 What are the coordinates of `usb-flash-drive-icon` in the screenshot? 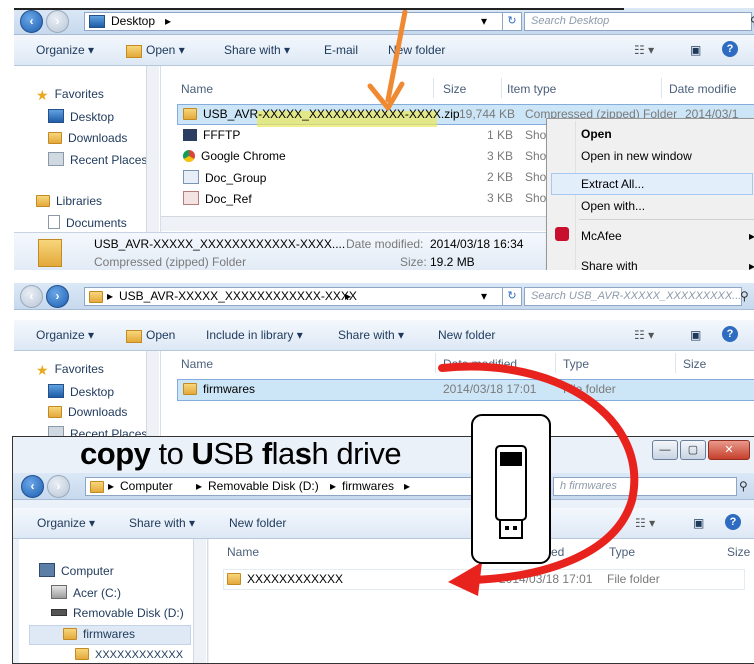 It's located at (511, 489).